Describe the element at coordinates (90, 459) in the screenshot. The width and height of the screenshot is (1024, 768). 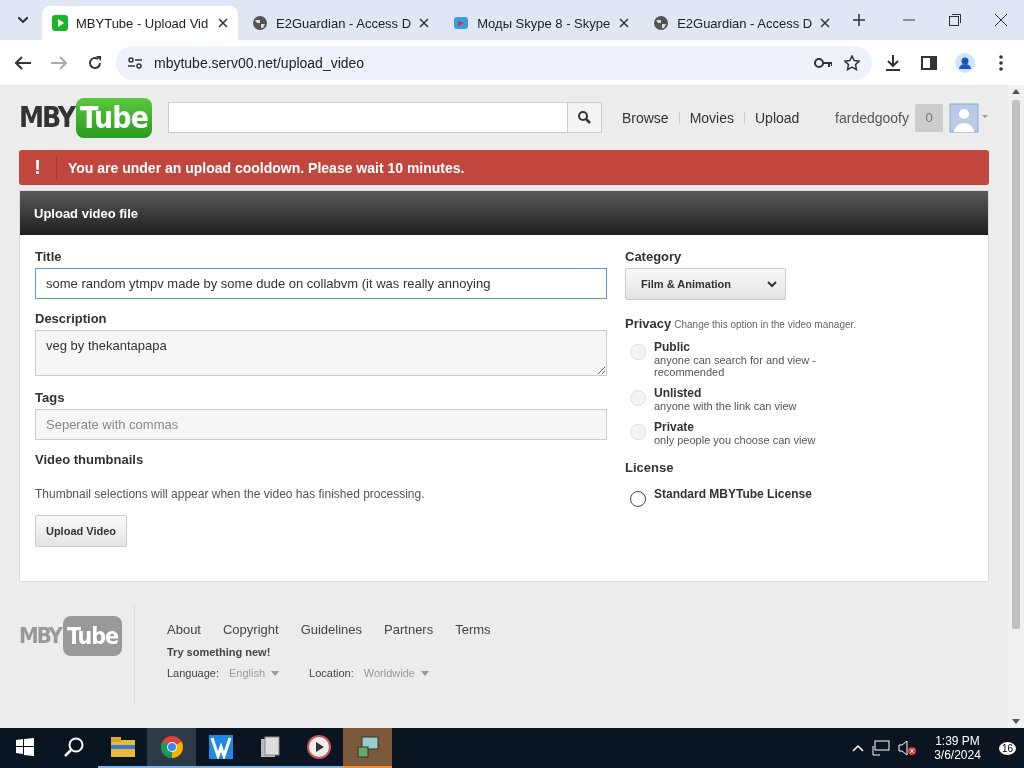
I see `section-label: Video thumbnails` at that location.